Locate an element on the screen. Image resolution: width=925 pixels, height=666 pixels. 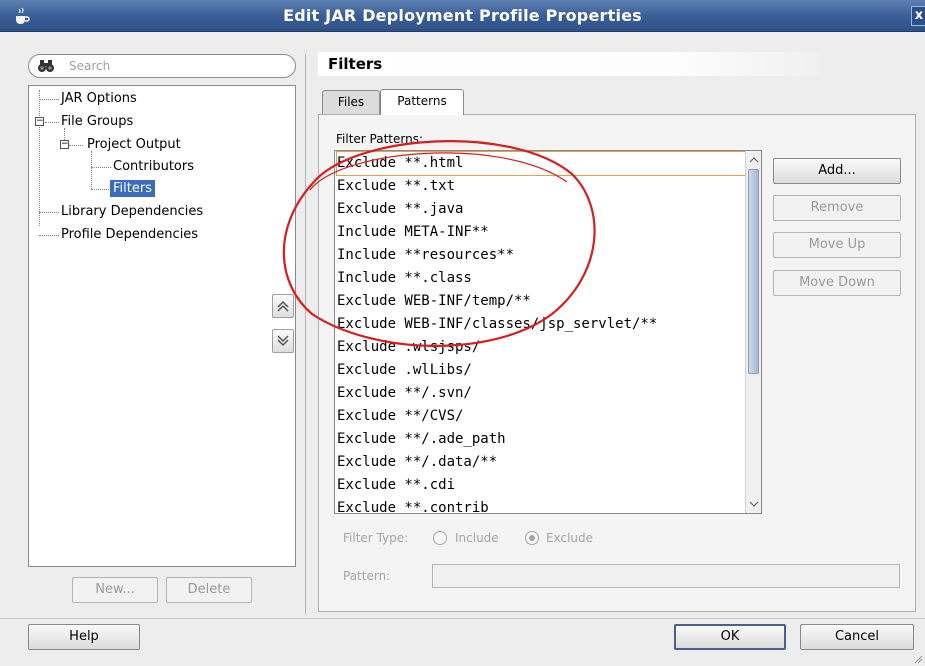
pattern-field is located at coordinates (666, 576).